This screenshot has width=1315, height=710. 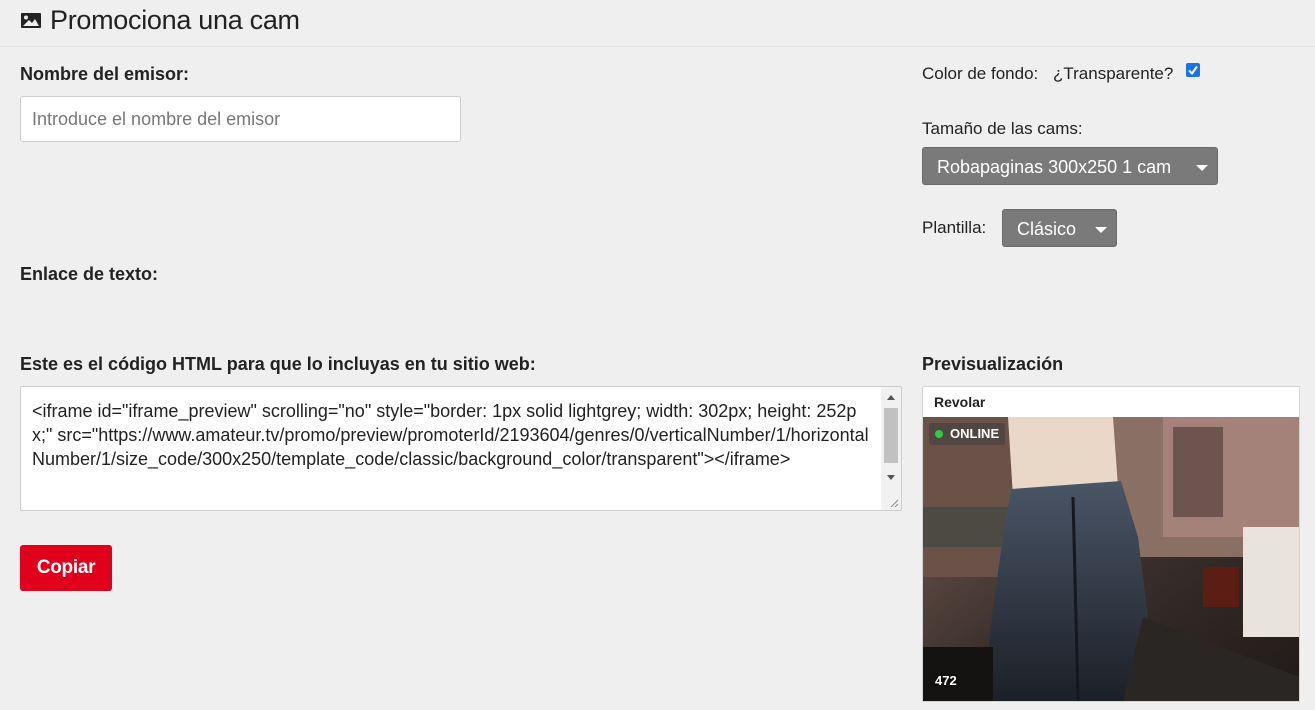 I want to click on online-status-badge: ONLINE, so click(x=967, y=434).